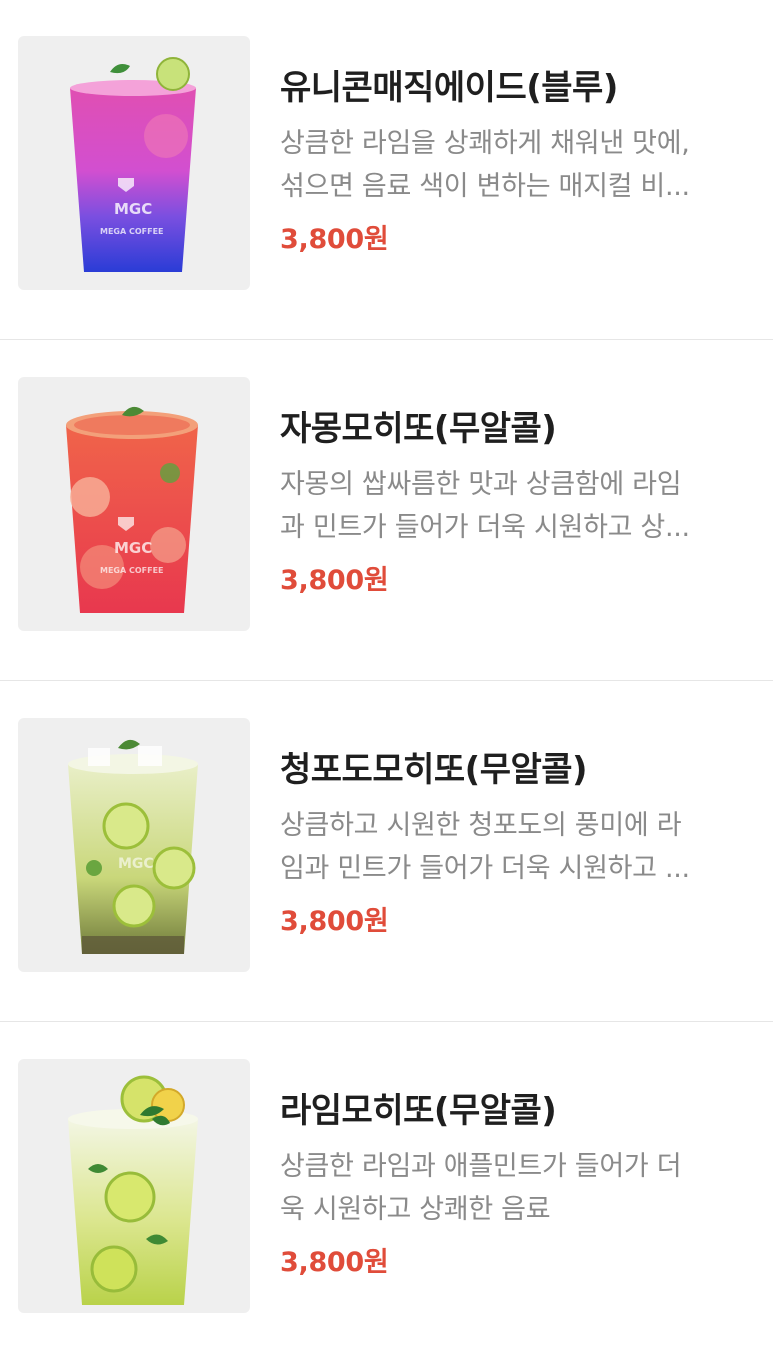 Image resolution: width=773 pixels, height=1363 pixels. I want to click on blue-pink-ade-cup-icon: MGC MEGA COFFEE, so click(133, 164).